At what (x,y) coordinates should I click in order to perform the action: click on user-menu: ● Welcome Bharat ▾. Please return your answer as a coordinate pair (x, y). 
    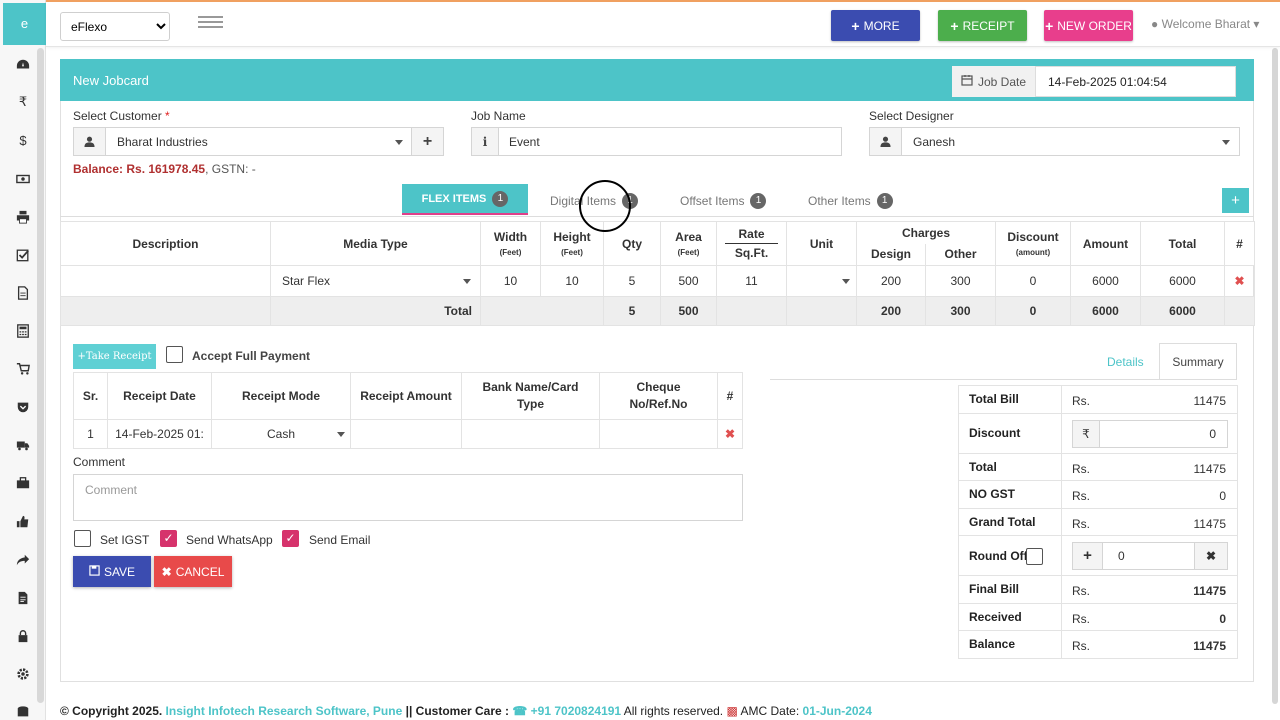
    Looking at the image, I should click on (1205, 24).